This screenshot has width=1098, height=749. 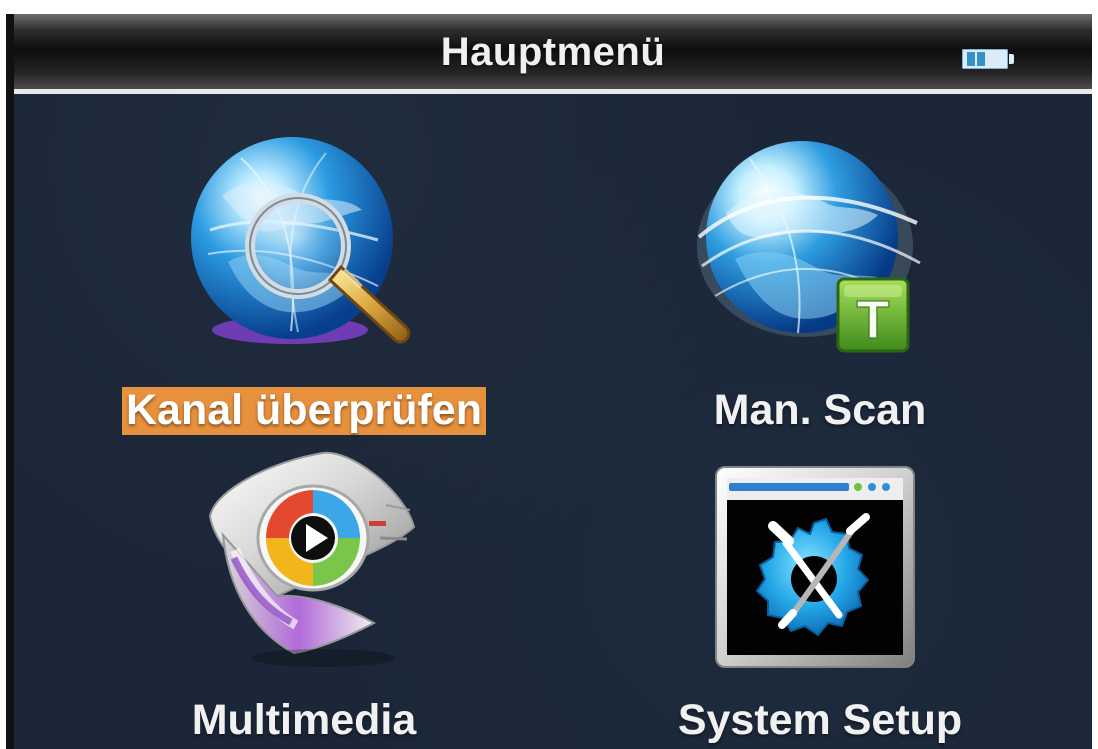 I want to click on menu-label-kanal-ueberpruefen: Kanal überprüfen, so click(x=304, y=411).